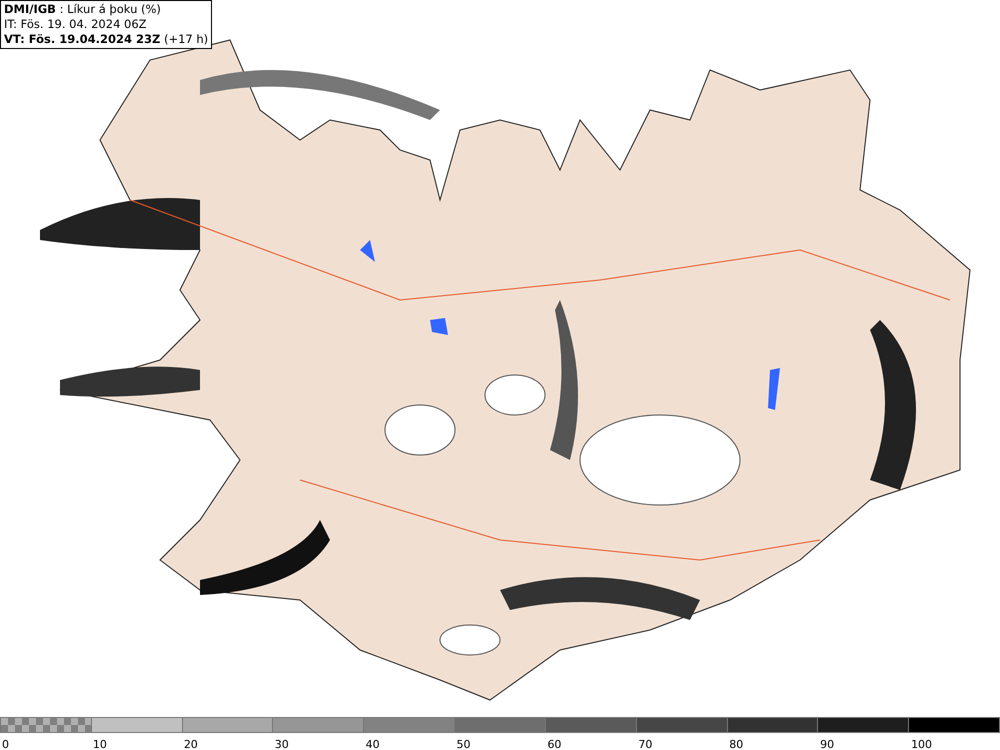  What do you see at coordinates (736, 744) in the screenshot?
I see `scale-label: 80` at bounding box center [736, 744].